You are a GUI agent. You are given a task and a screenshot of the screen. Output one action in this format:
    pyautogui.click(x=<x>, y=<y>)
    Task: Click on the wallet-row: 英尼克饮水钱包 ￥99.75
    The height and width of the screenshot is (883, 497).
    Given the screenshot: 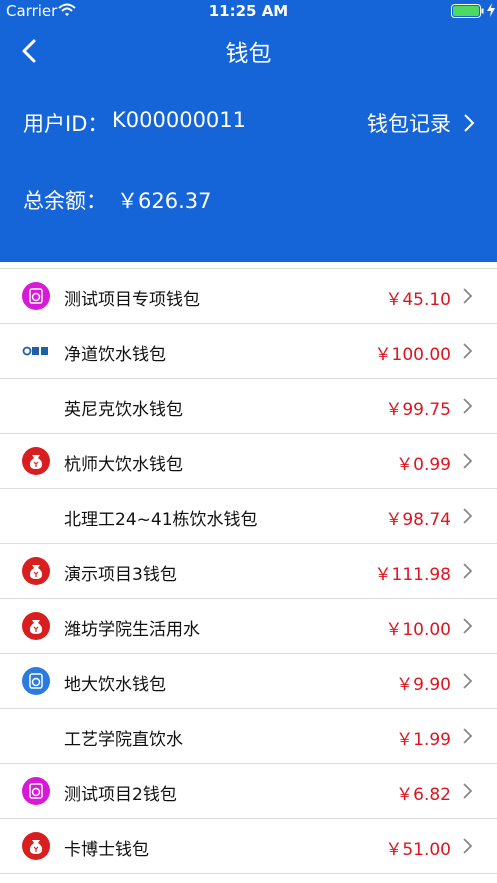 What is the action you would take?
    pyautogui.click(x=248, y=406)
    